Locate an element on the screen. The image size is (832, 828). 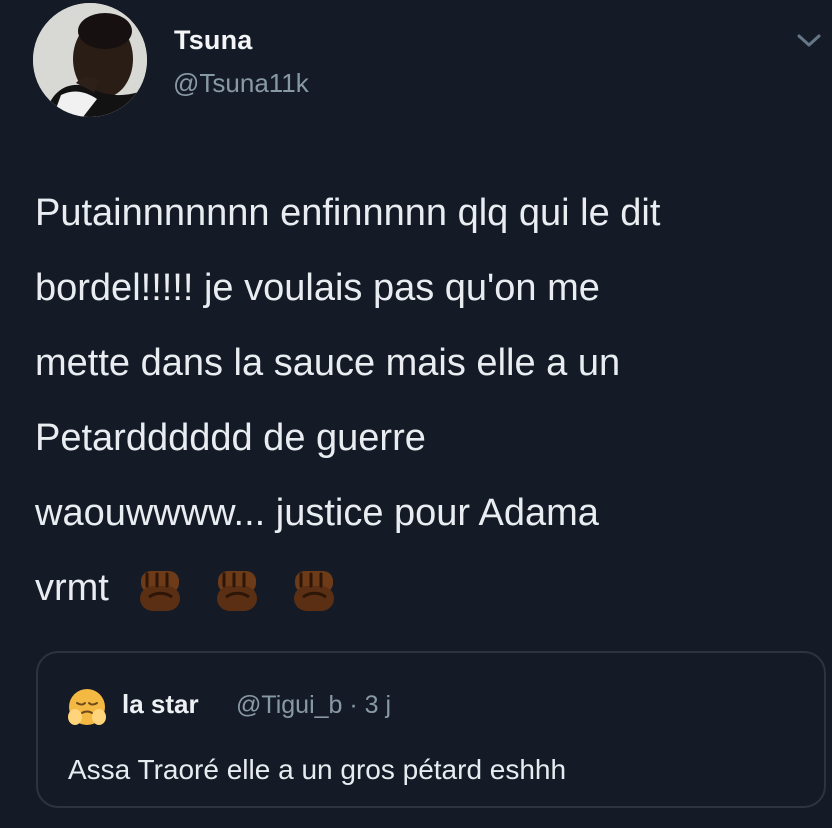
author-handle: @Tsuna11k is located at coordinates (241, 83).